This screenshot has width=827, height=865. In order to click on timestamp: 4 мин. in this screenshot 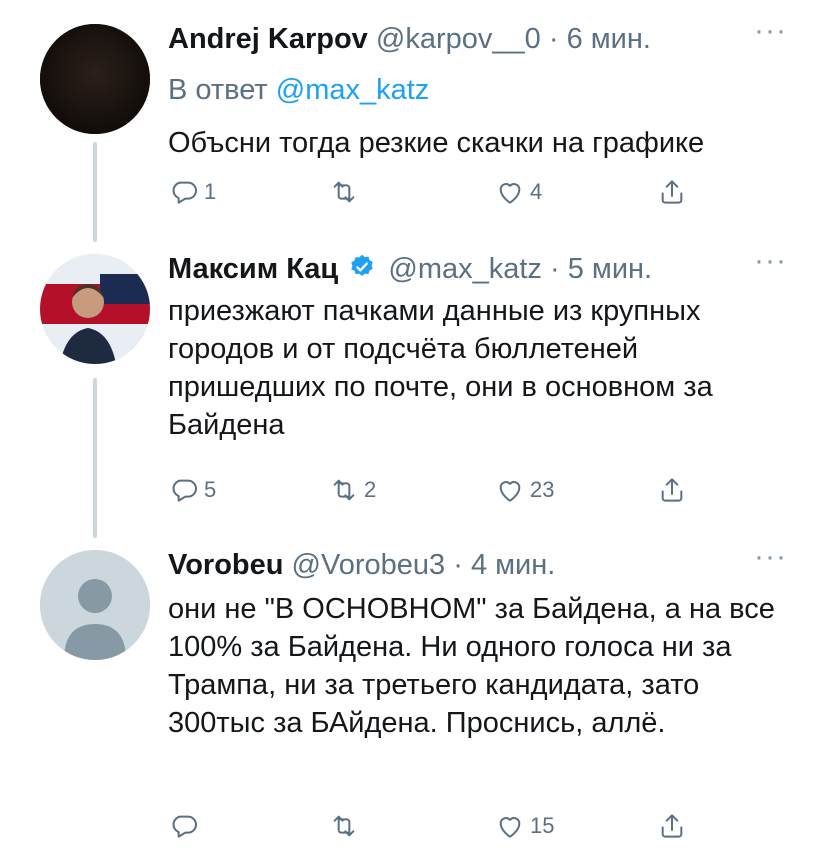, I will do `click(513, 565)`.